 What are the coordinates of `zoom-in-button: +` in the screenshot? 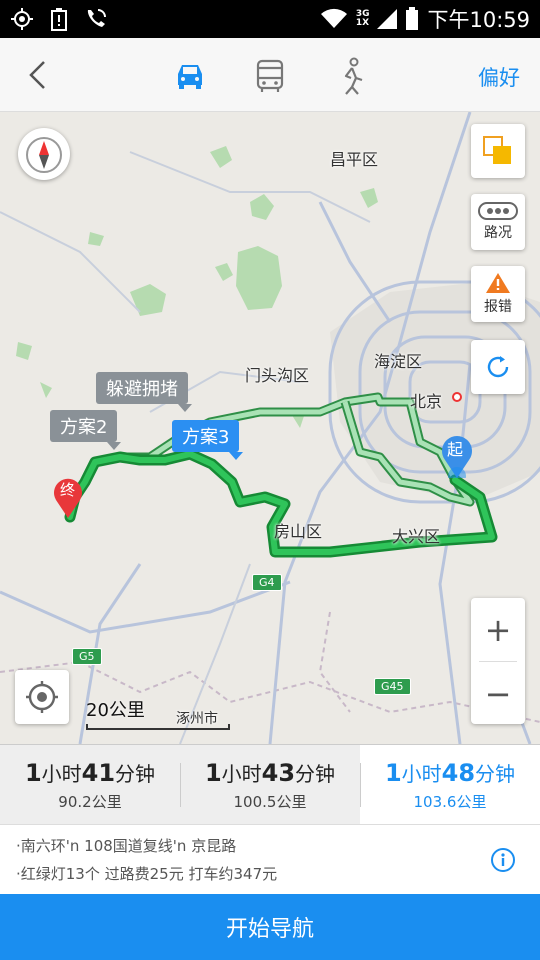 It's located at (498, 629).